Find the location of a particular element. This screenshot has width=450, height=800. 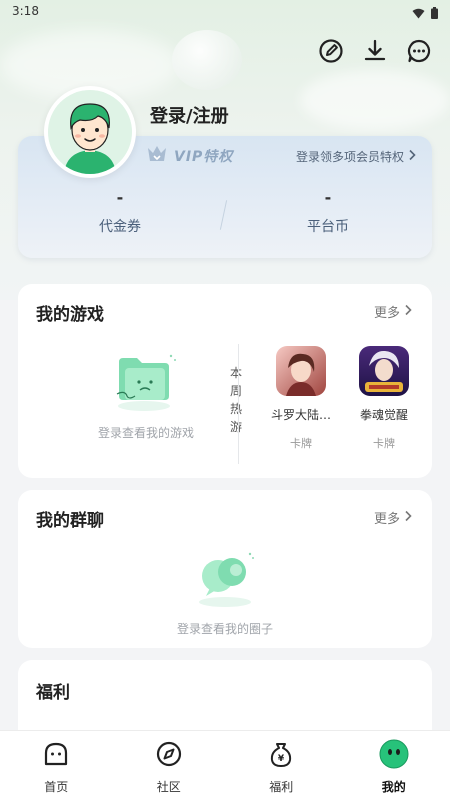

welfare-title: 福利 is located at coordinates (53, 693).